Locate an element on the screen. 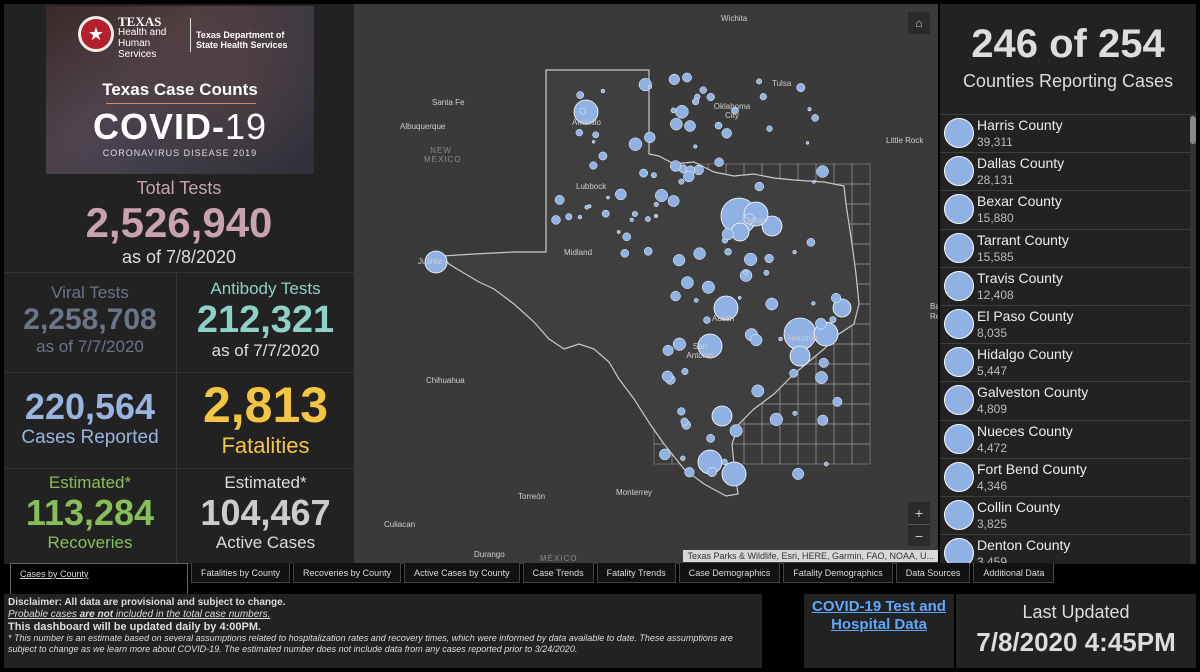  city-label-dallas: Dallas is located at coordinates (755, 220).